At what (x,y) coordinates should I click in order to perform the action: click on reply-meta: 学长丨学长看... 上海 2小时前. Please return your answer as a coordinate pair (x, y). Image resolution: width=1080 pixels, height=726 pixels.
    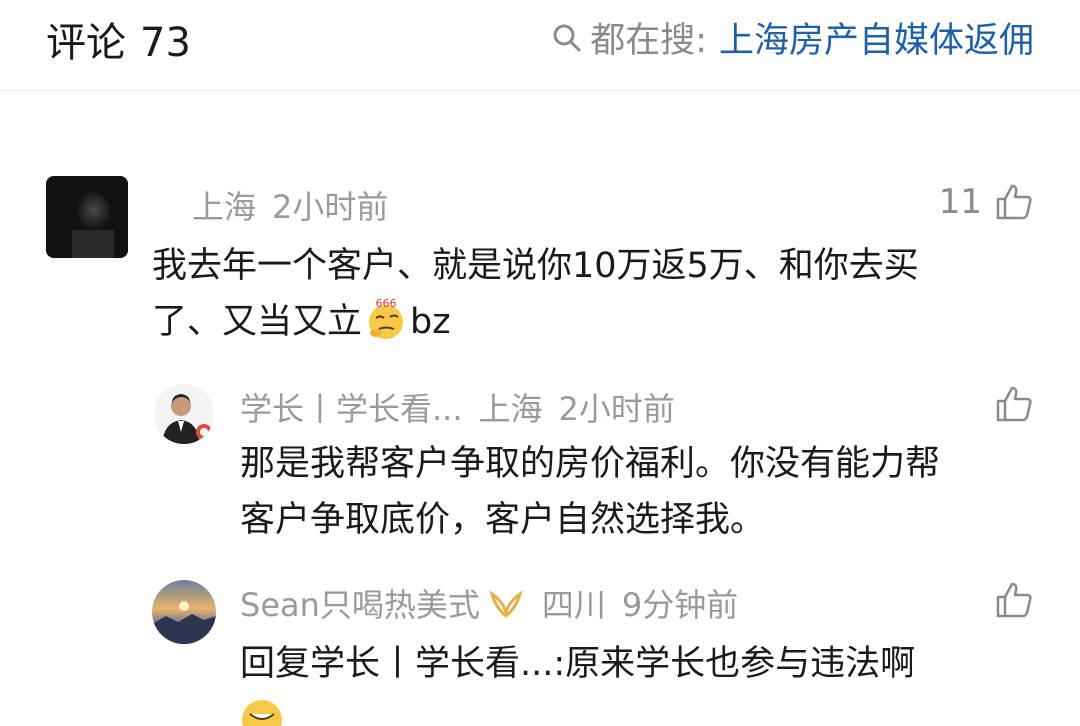
    Looking at the image, I should click on (457, 407).